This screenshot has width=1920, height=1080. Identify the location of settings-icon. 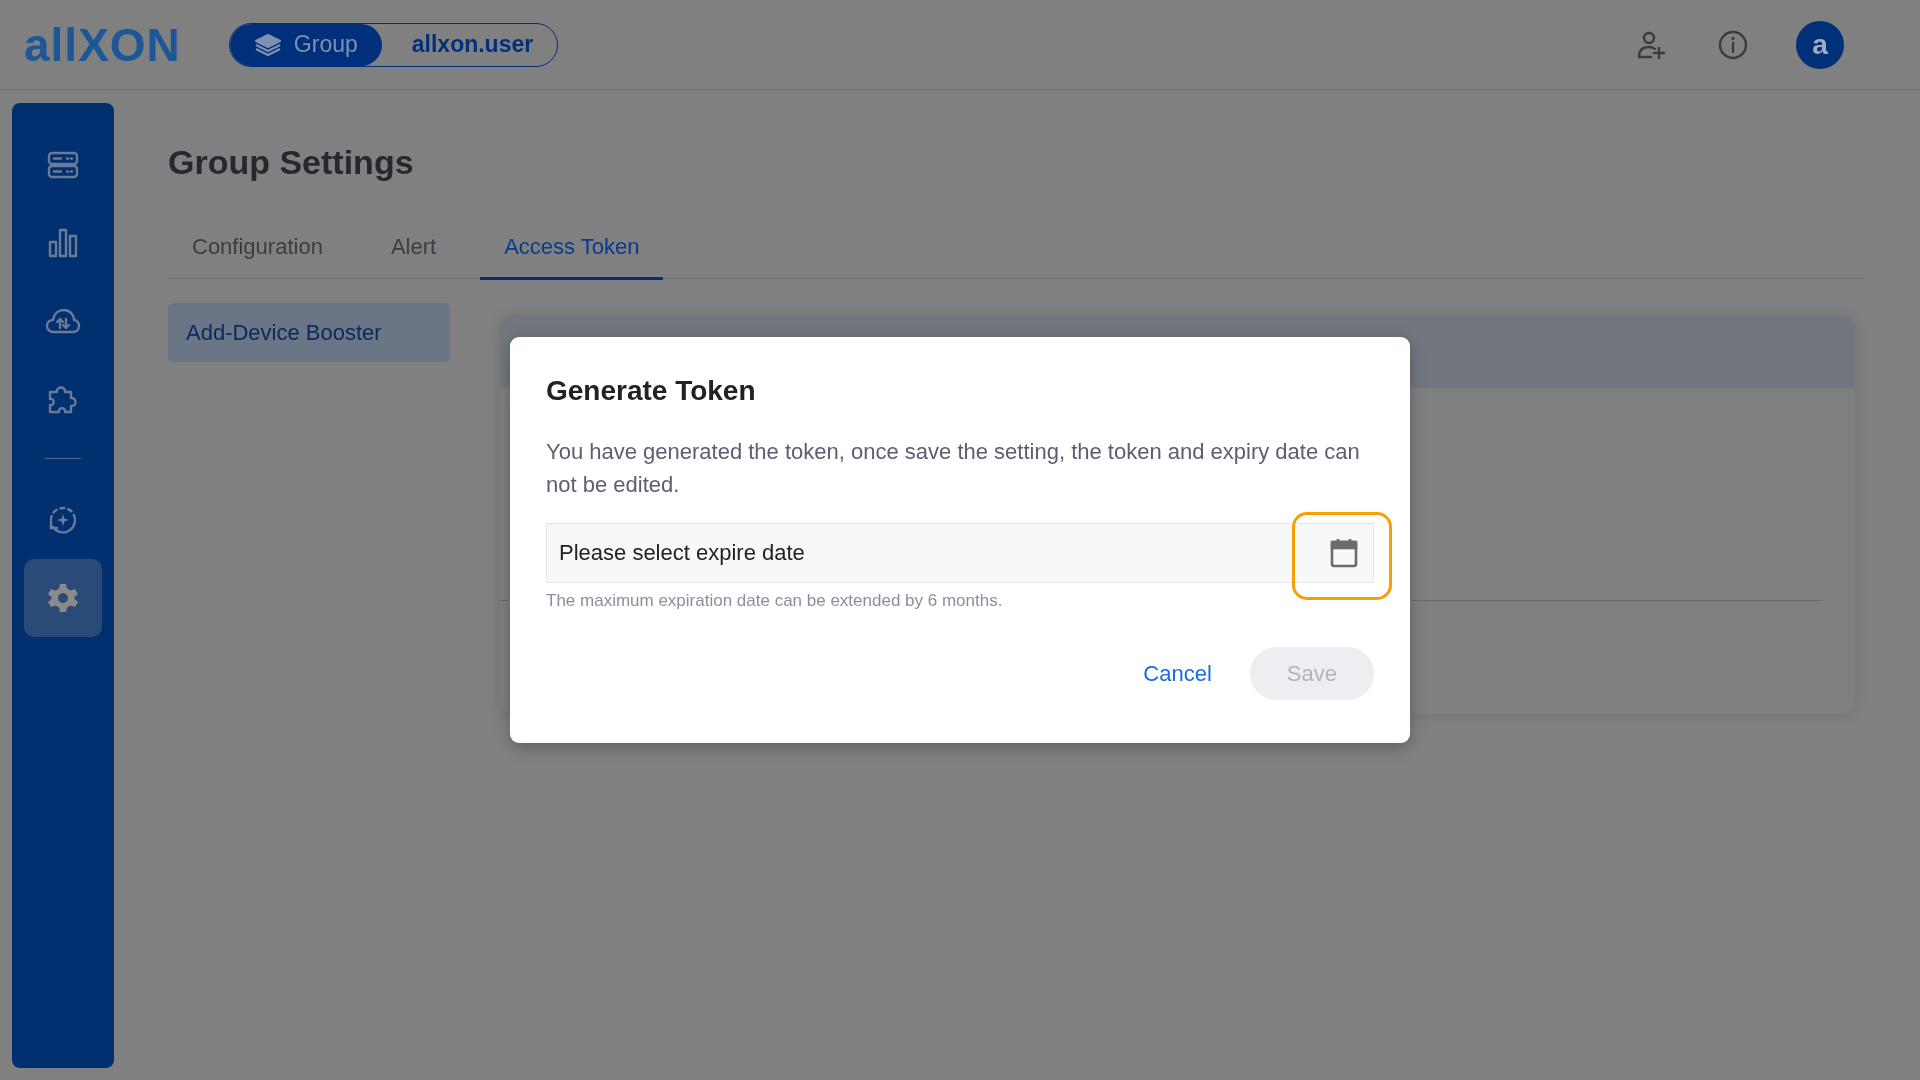
(63, 598).